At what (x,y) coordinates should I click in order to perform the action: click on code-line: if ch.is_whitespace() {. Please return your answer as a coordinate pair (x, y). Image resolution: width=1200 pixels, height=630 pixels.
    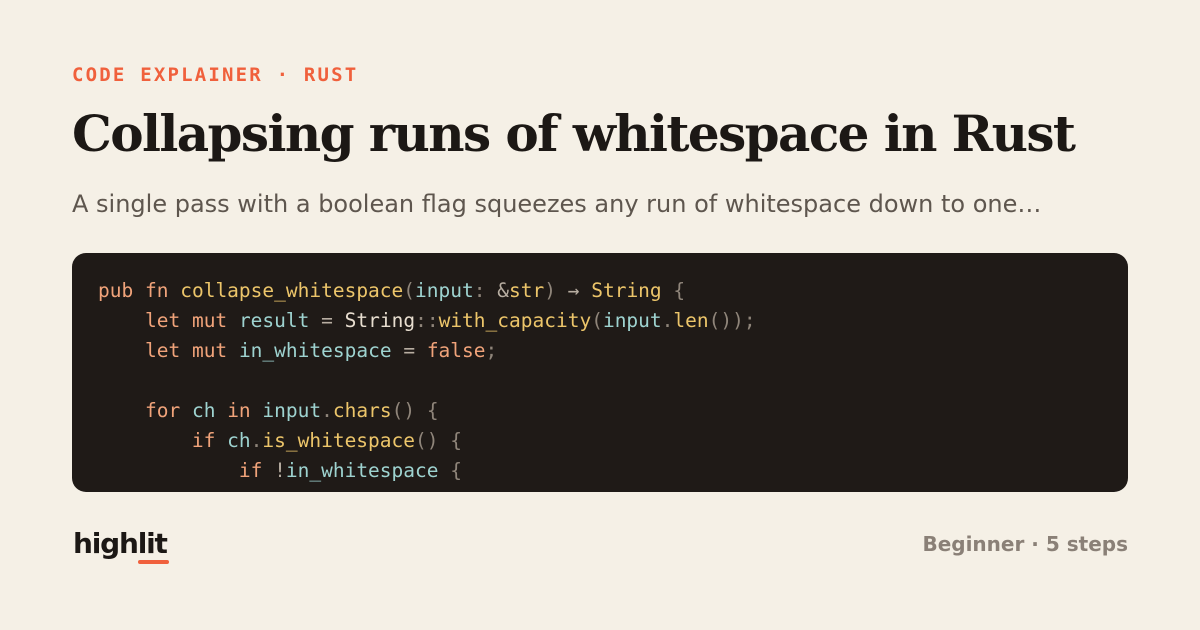
    Looking at the image, I should click on (427, 441).